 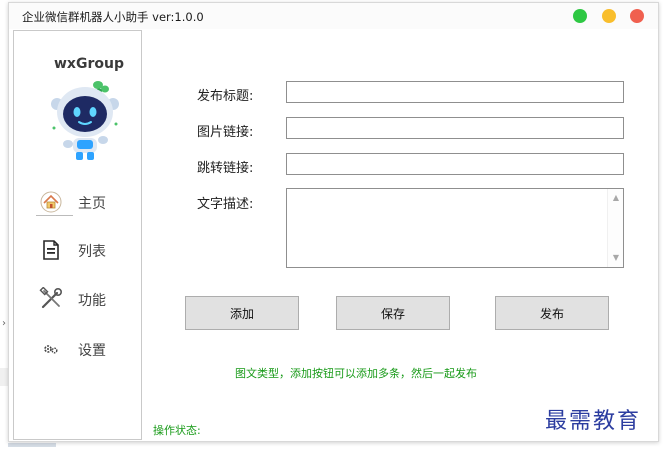 I want to click on desktop-caret: ›, so click(x=4, y=323).